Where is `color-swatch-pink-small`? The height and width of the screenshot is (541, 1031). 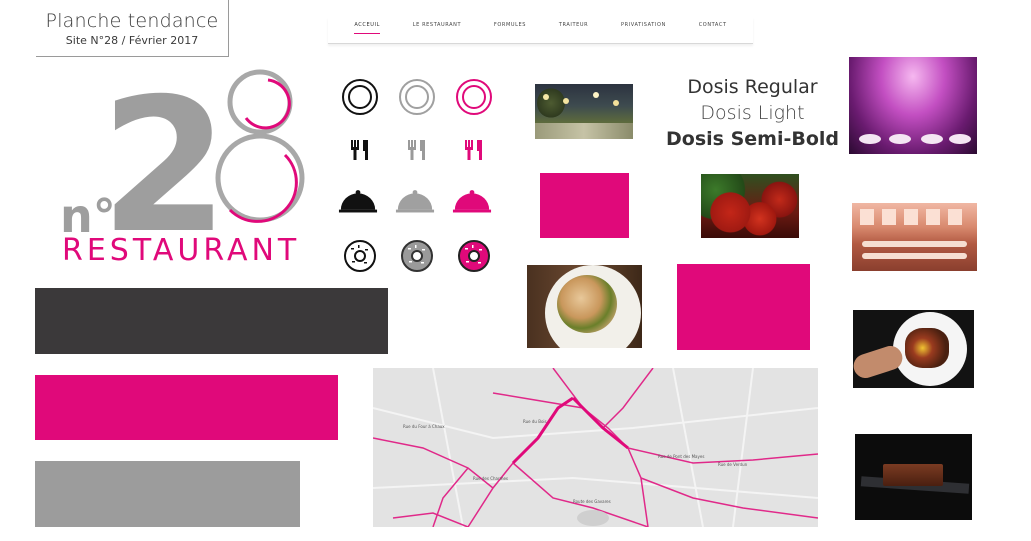 color-swatch-pink-small is located at coordinates (584, 205).